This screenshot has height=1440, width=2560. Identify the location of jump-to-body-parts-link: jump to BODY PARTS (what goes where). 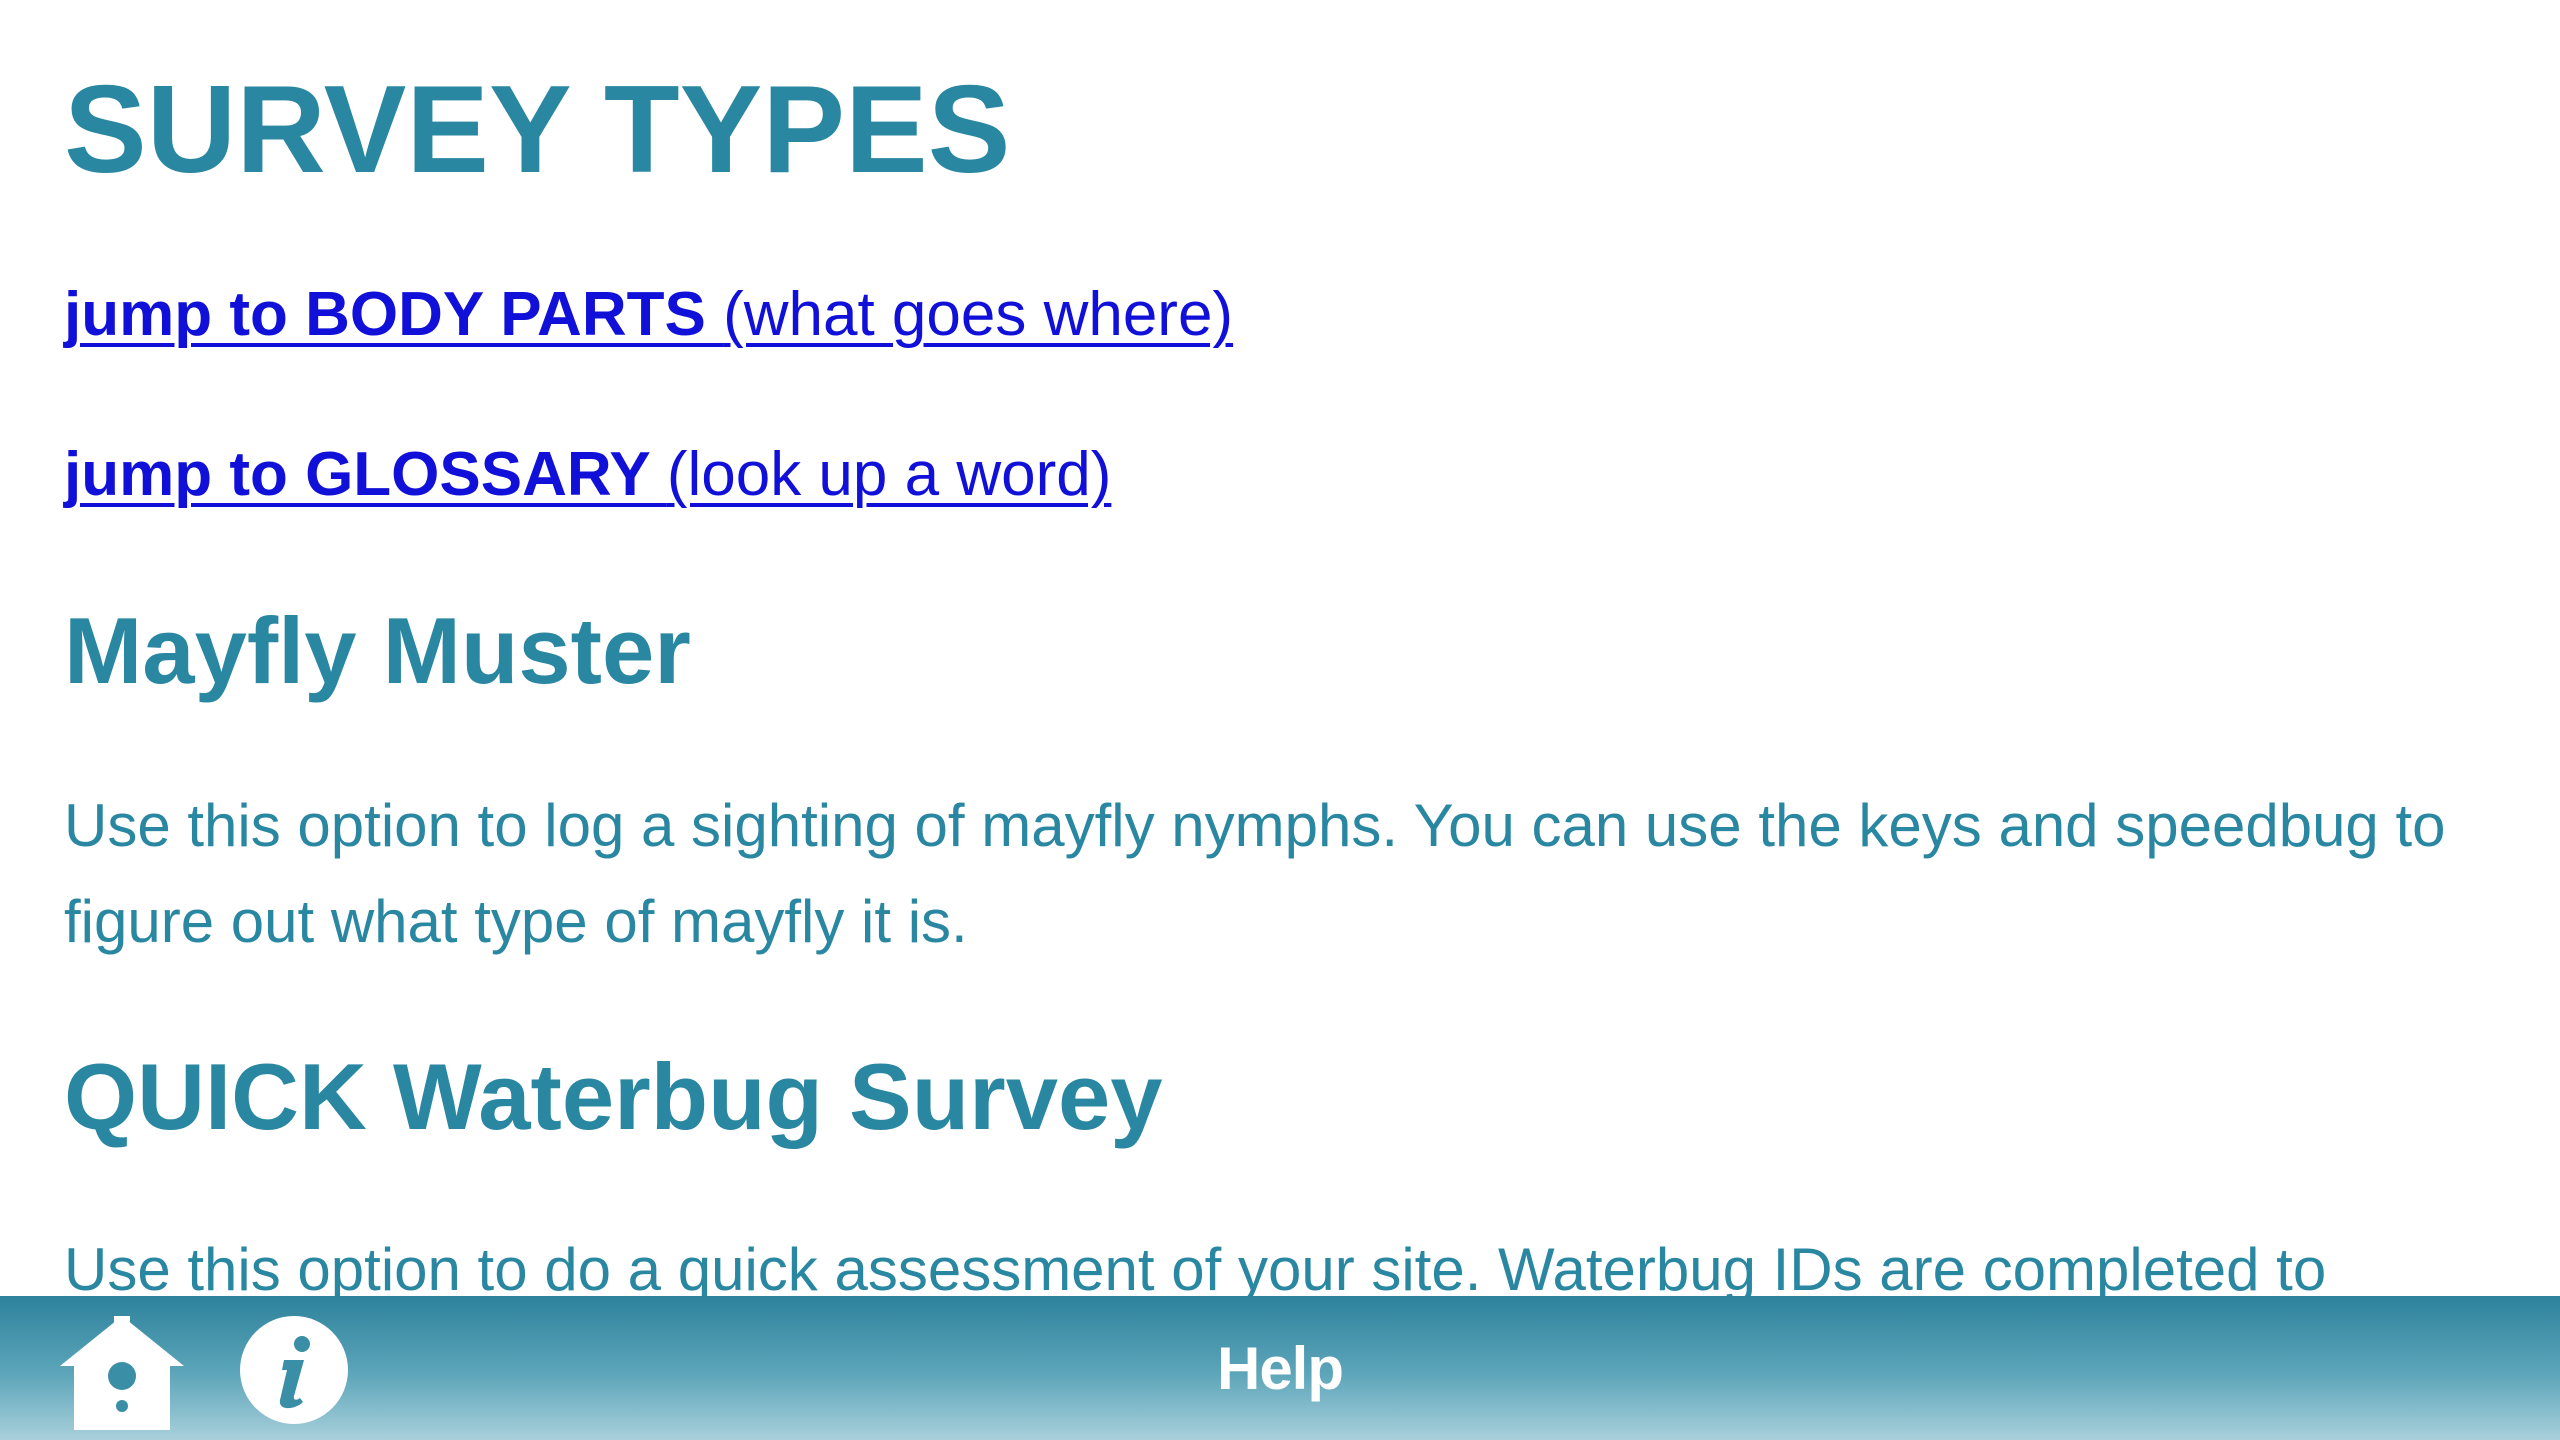
(648, 315).